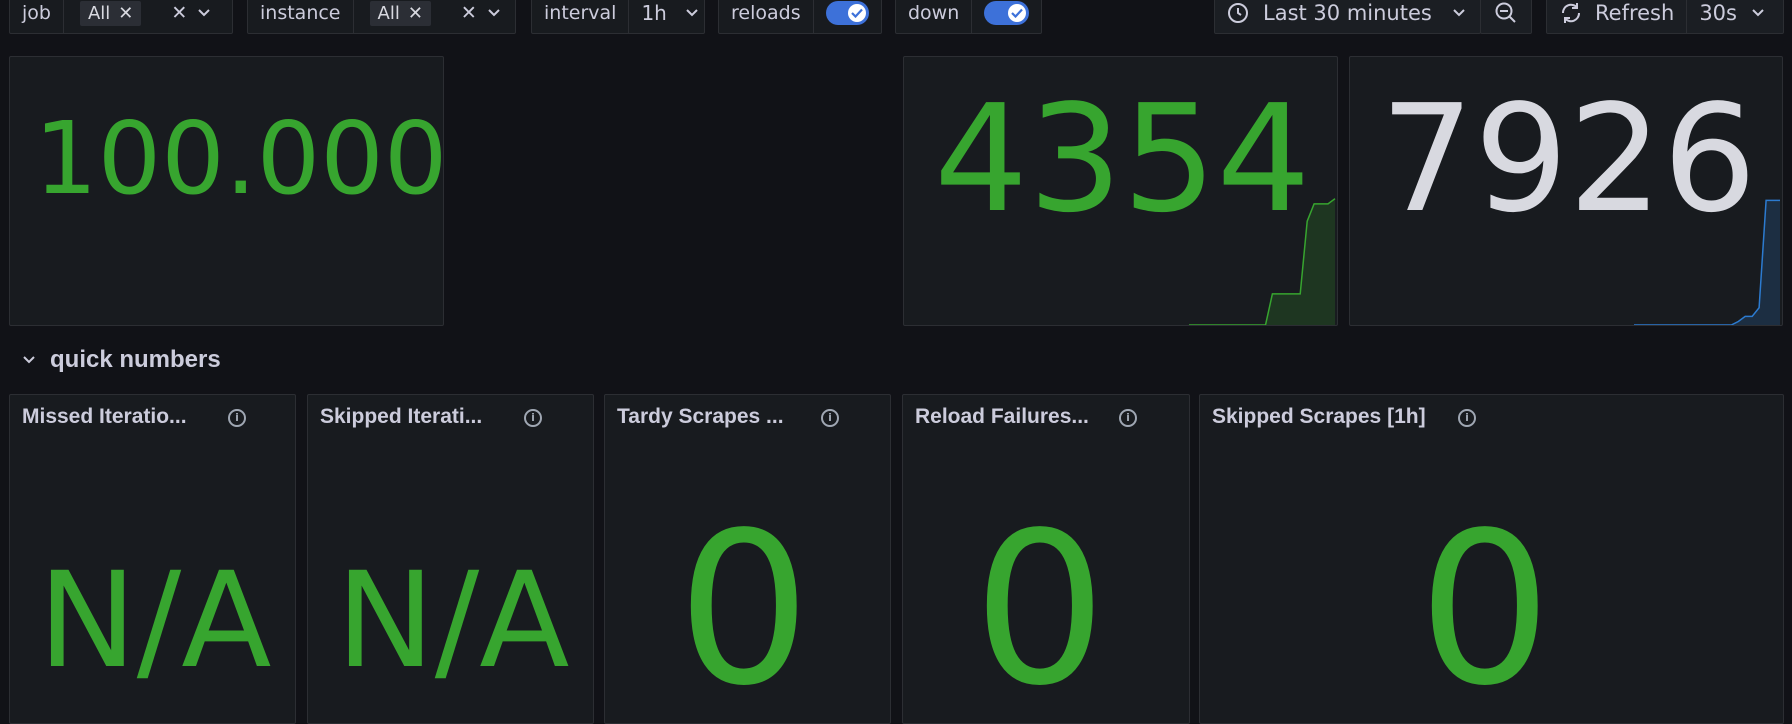 This screenshot has height=724, width=1792. What do you see at coordinates (1571, 13) in the screenshot?
I see `refresh-icon` at bounding box center [1571, 13].